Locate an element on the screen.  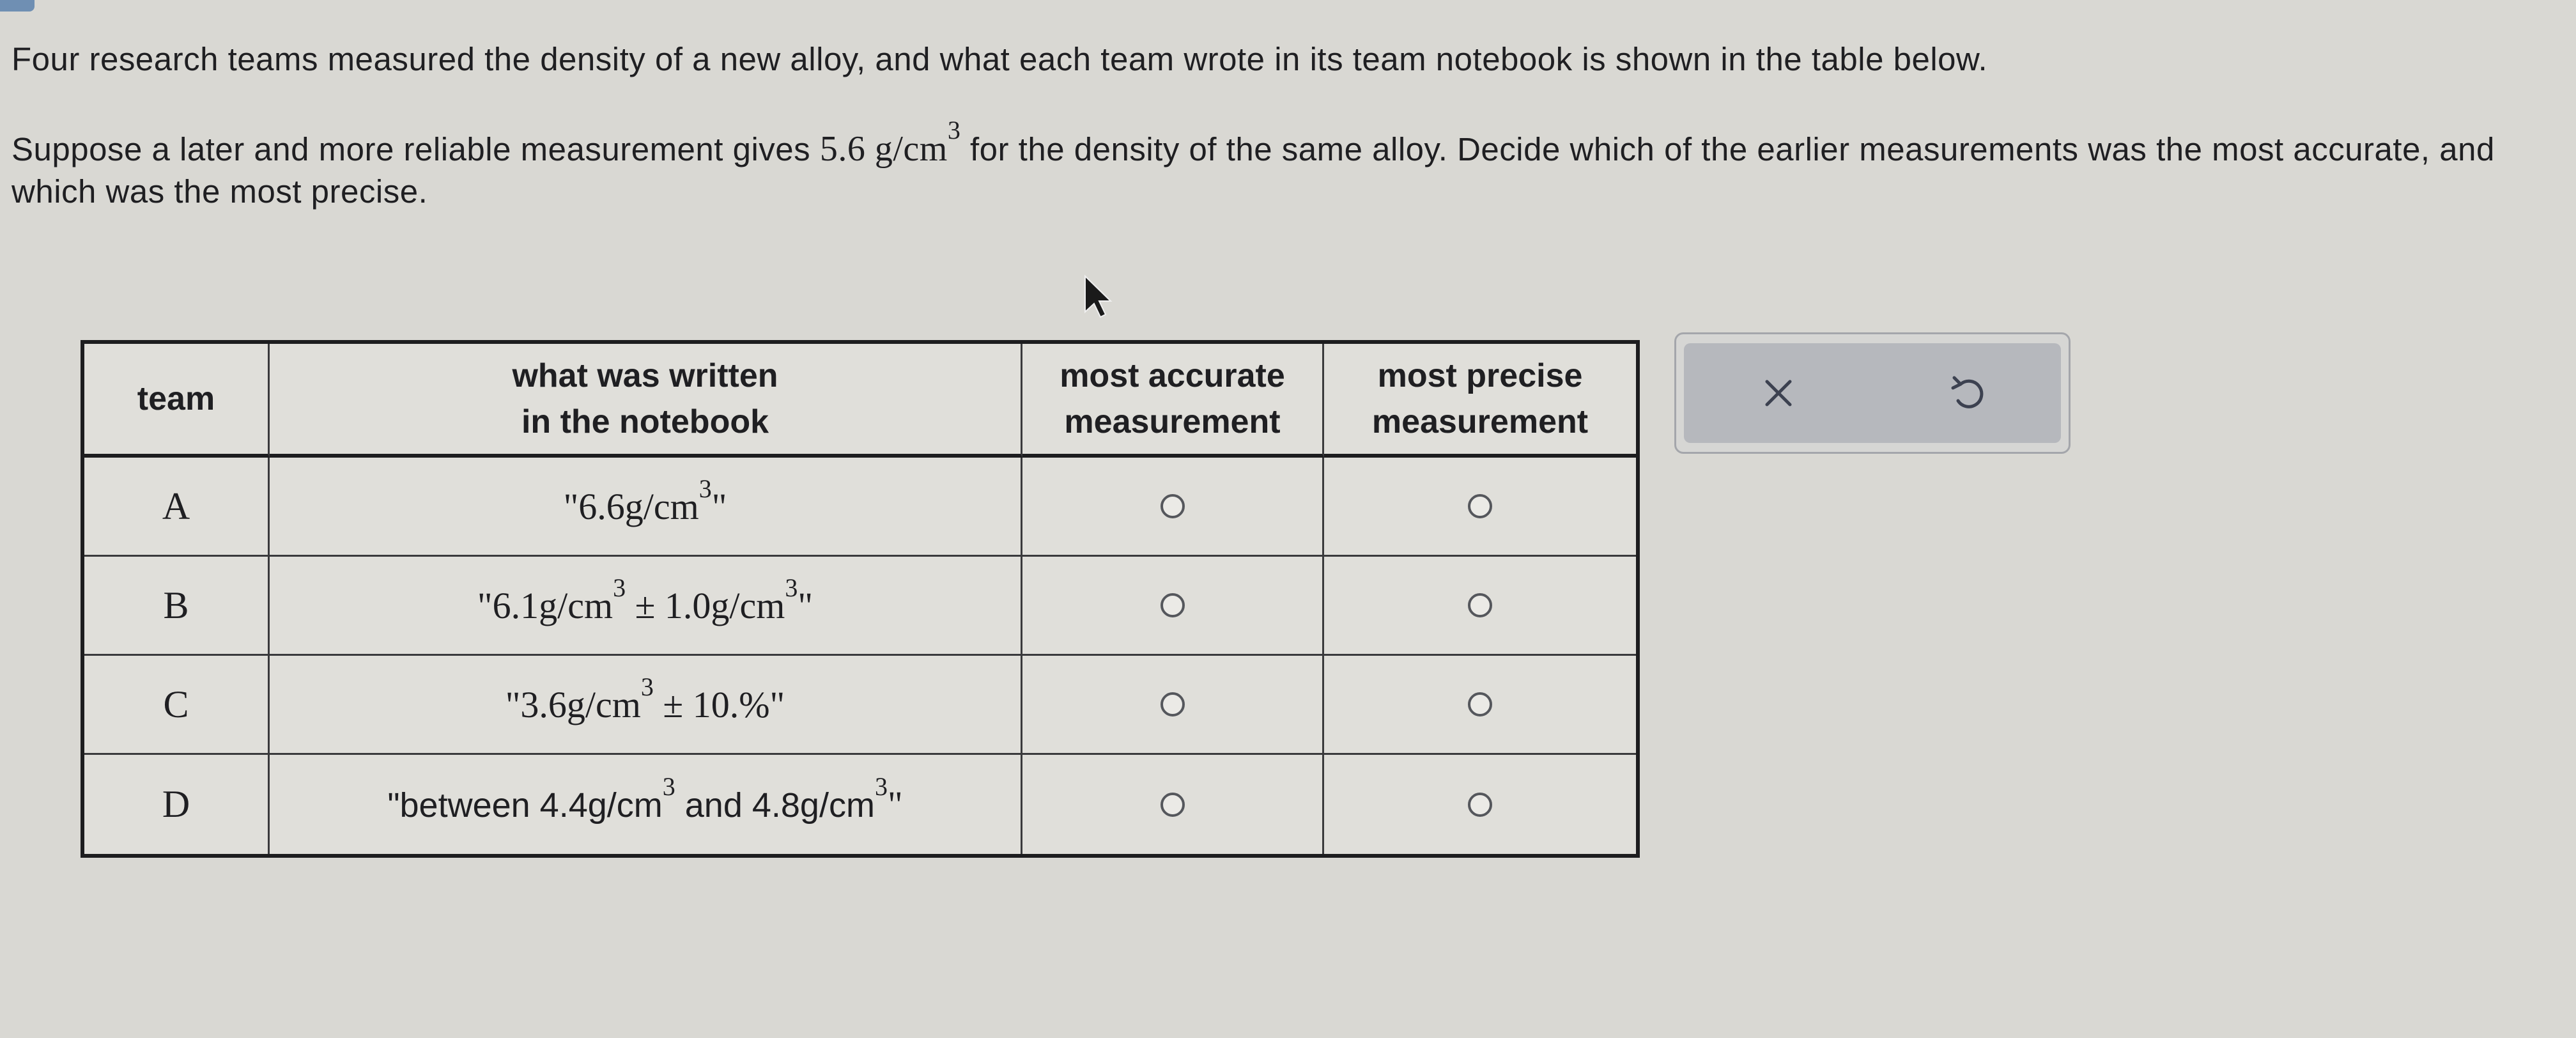
team-label: A is located at coordinates (176, 505).